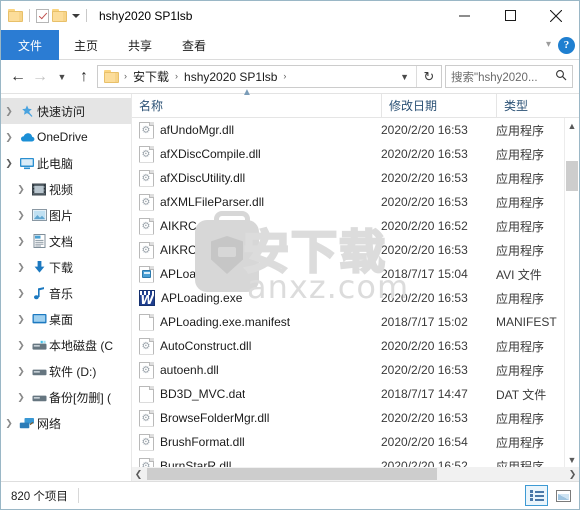  Describe the element at coordinates (9, 163) in the screenshot. I see `chevron-down-icon: ❯` at that location.